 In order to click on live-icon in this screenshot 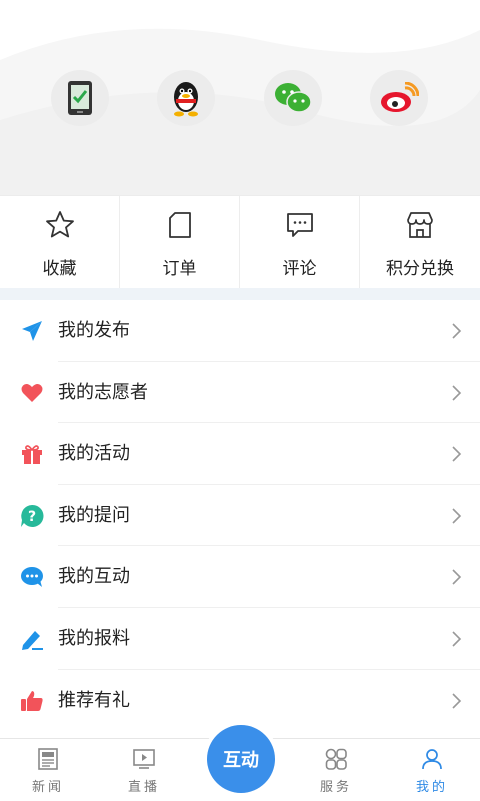, I will do `click(144, 759)`.